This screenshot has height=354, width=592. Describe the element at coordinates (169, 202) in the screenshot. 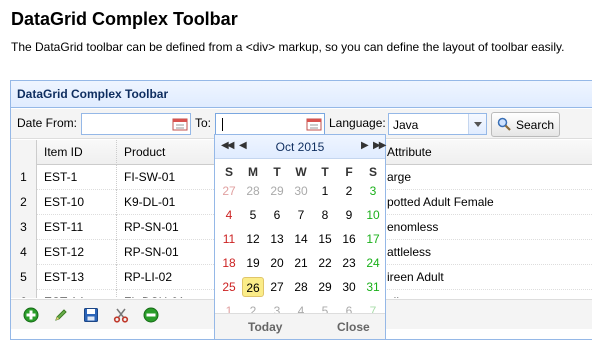

I see `product-cell: K9-DL-01` at that location.